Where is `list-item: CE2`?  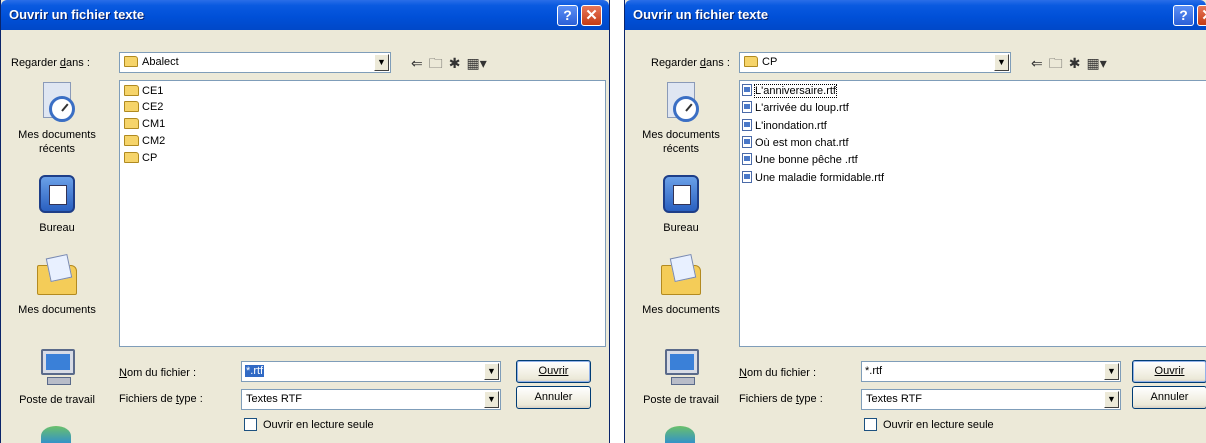 list-item: CE2 is located at coordinates (143, 107).